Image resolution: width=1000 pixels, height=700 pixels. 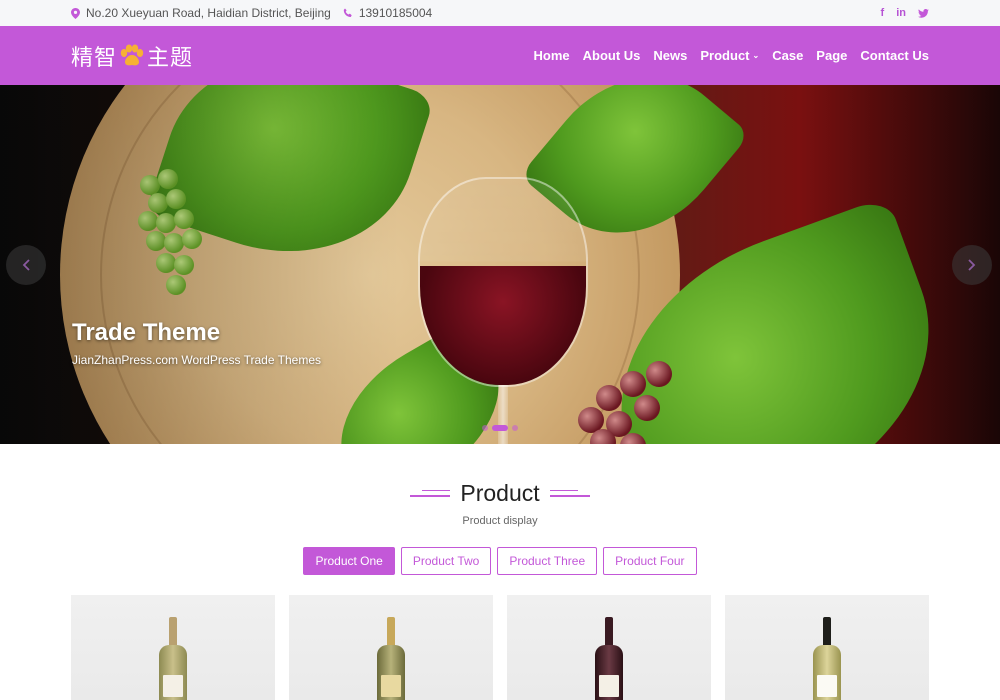 What do you see at coordinates (547, 560) in the screenshot?
I see `tab-product-three: Product Three` at bounding box center [547, 560].